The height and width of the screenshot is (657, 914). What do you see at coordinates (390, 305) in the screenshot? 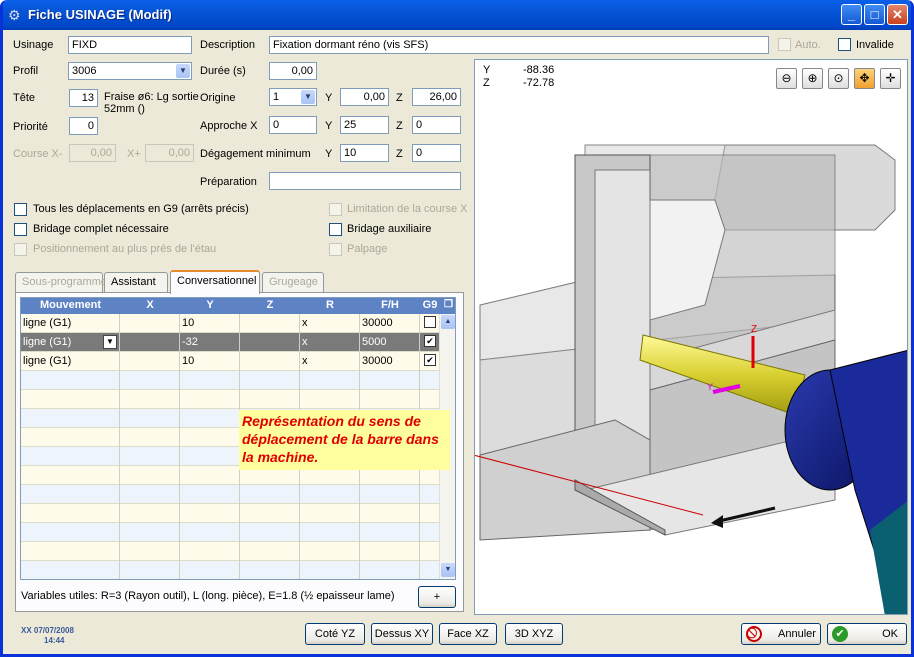
I see `col-fh: F/H` at bounding box center [390, 305].